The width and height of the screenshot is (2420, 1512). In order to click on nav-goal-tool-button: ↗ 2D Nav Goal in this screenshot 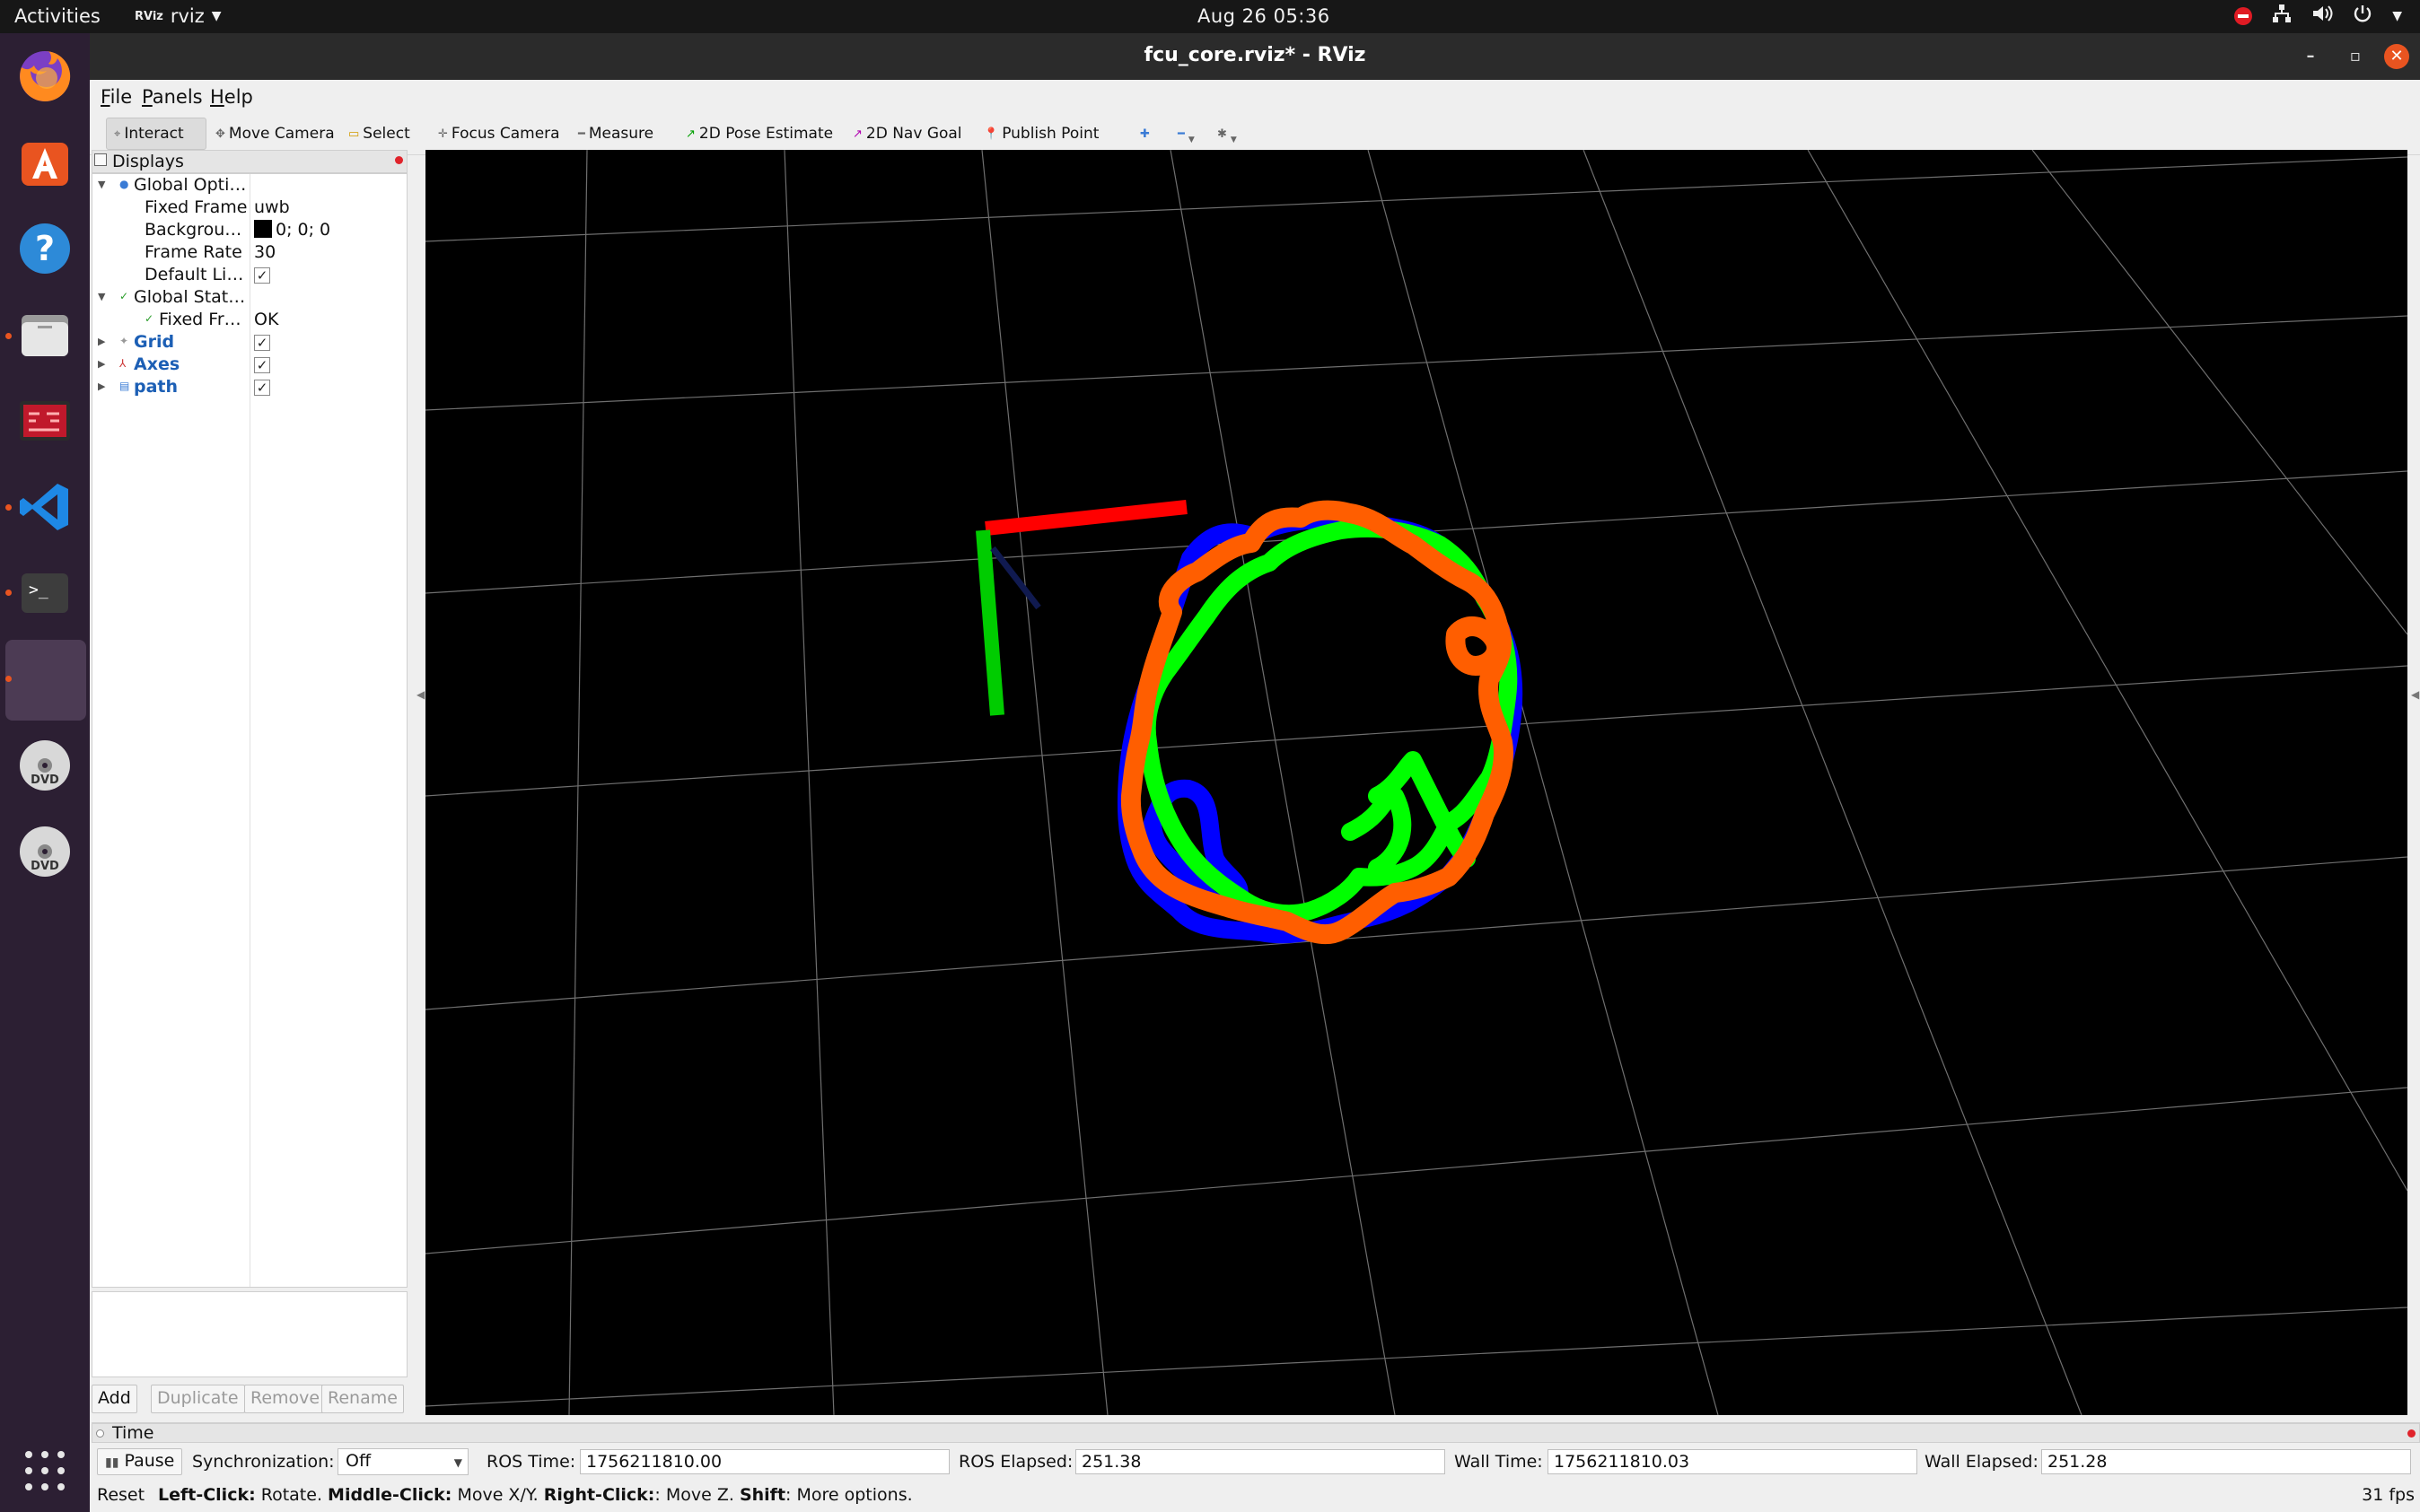, I will do `click(908, 134)`.